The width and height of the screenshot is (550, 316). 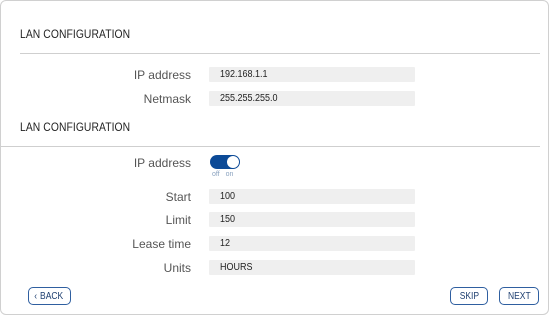 I want to click on skip-button: SKIP, so click(x=469, y=296).